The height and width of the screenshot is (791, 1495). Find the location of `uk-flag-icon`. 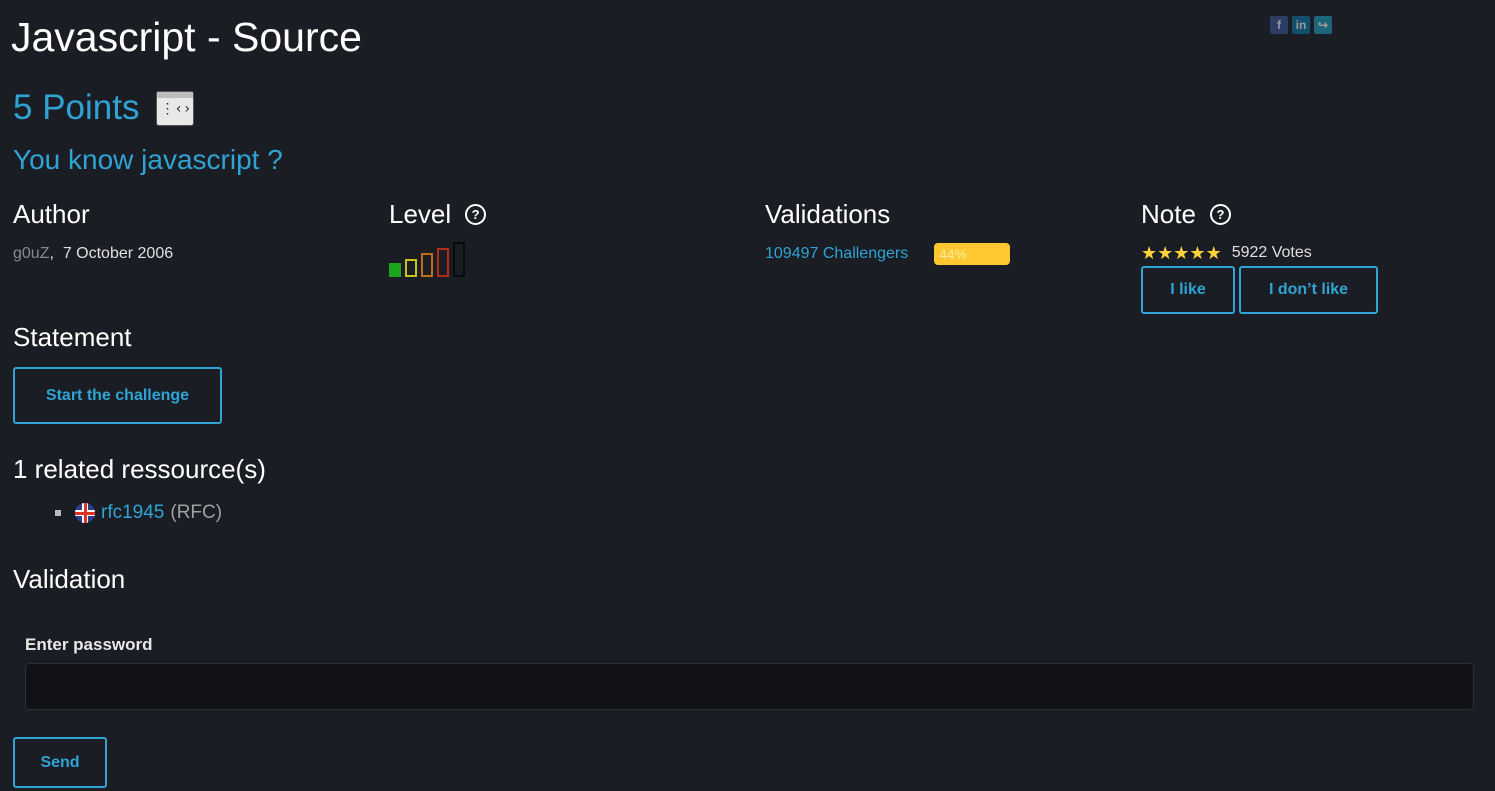

uk-flag-icon is located at coordinates (85, 513).